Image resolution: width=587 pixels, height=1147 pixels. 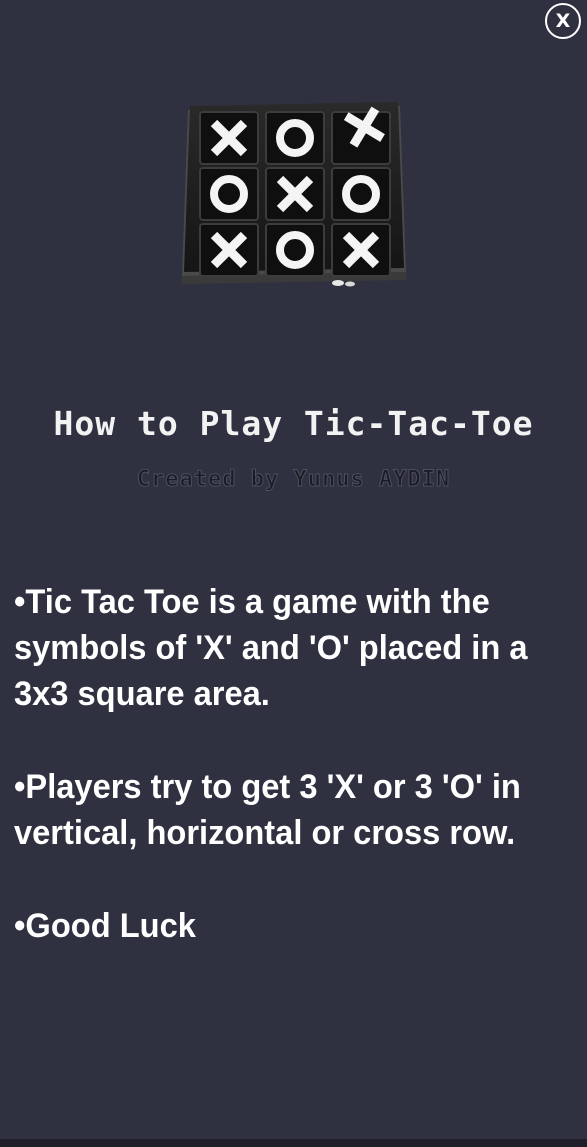 I want to click on author-credit: Created by Yunus AYDIN, so click(x=293, y=480).